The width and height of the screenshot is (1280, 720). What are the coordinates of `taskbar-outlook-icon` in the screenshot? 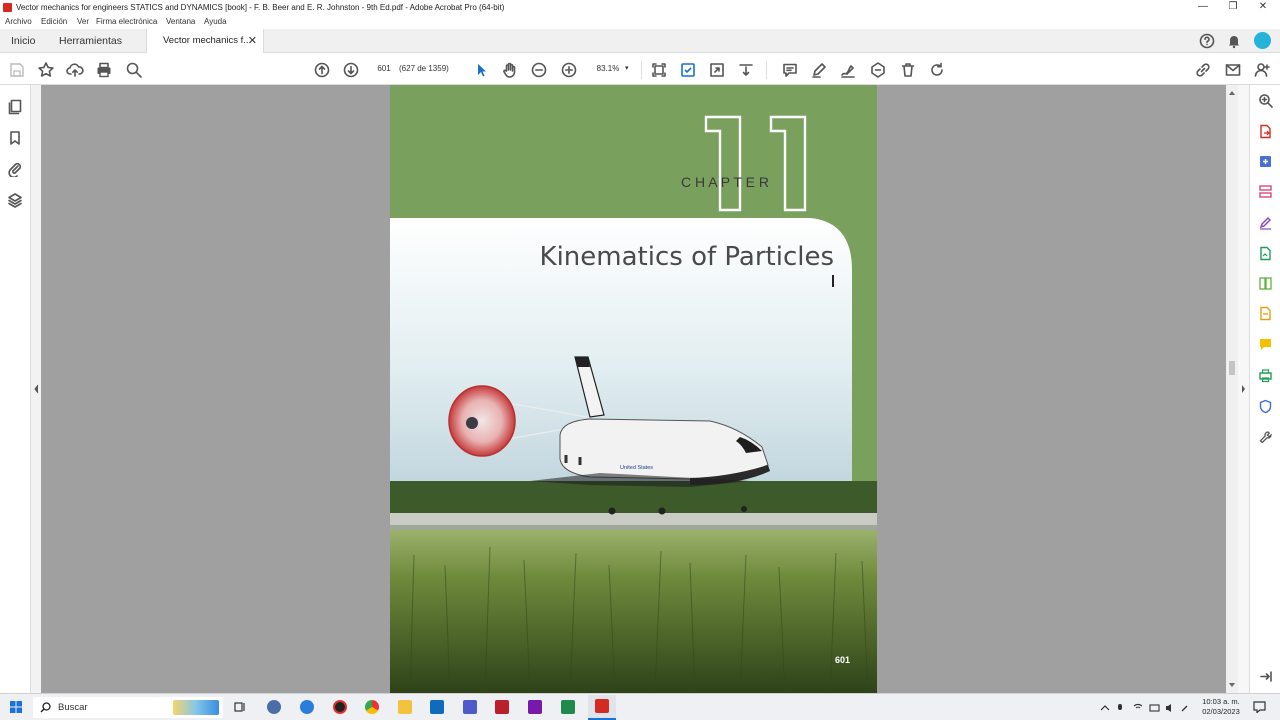 It's located at (437, 707).